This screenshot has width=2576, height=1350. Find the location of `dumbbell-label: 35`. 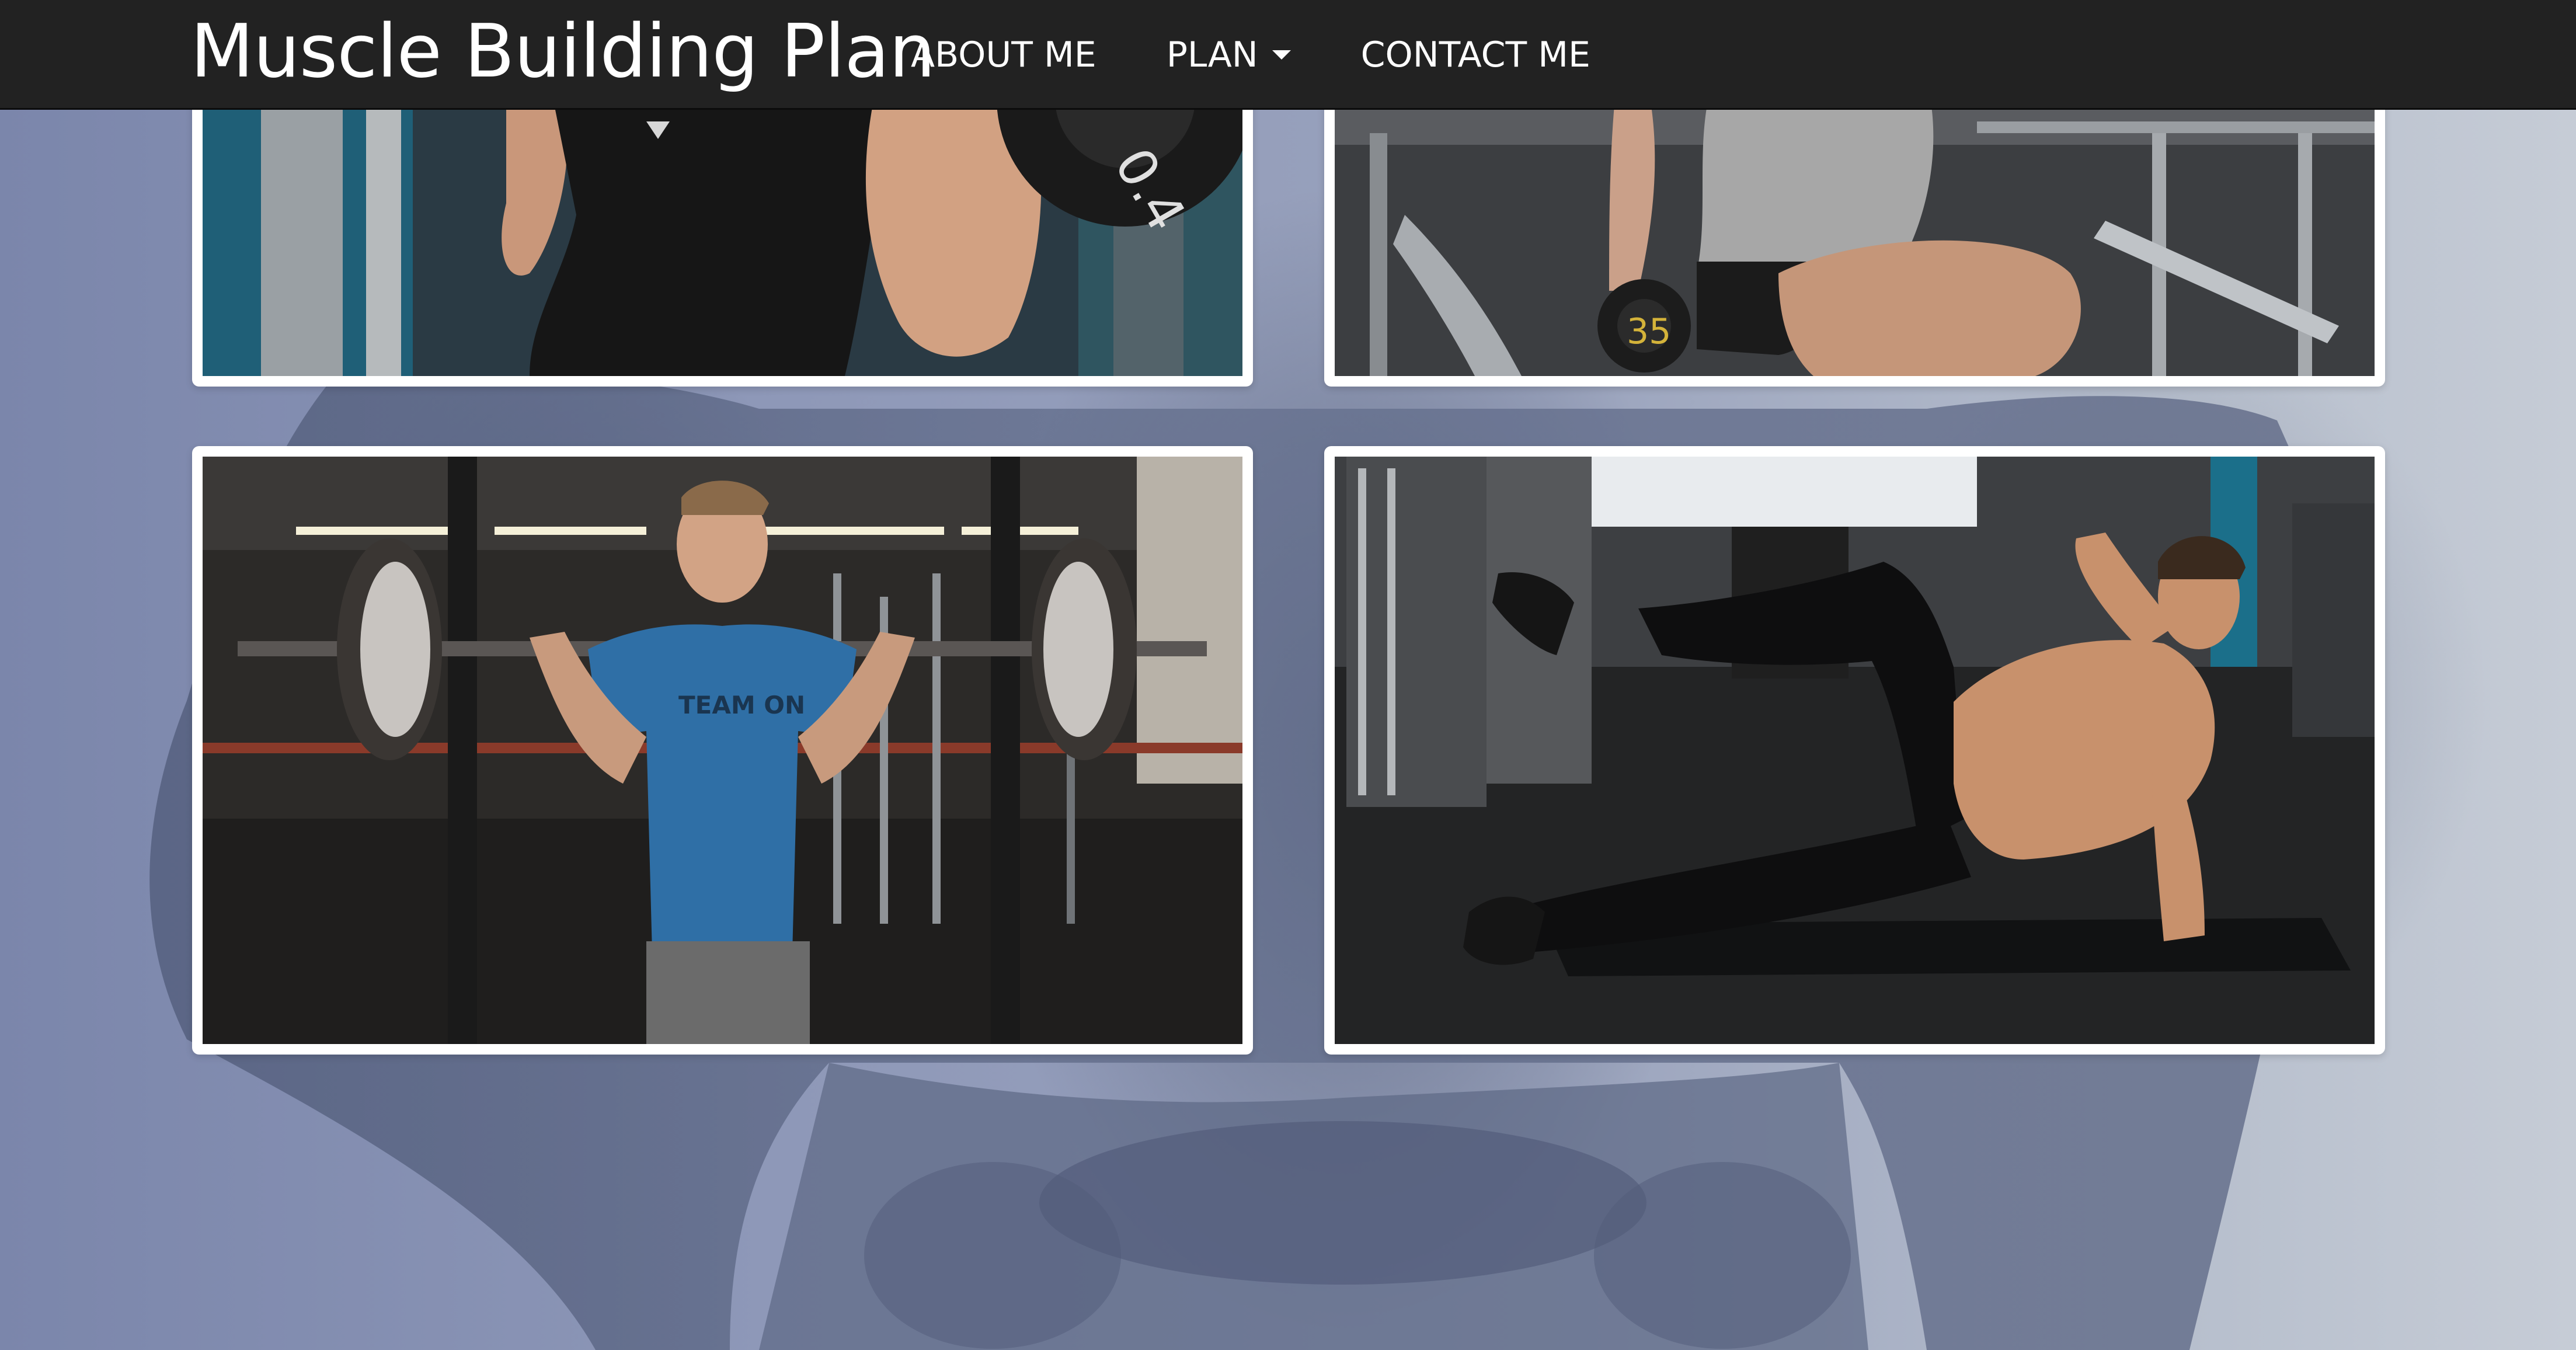

dumbbell-label: 35 is located at coordinates (1649, 331).